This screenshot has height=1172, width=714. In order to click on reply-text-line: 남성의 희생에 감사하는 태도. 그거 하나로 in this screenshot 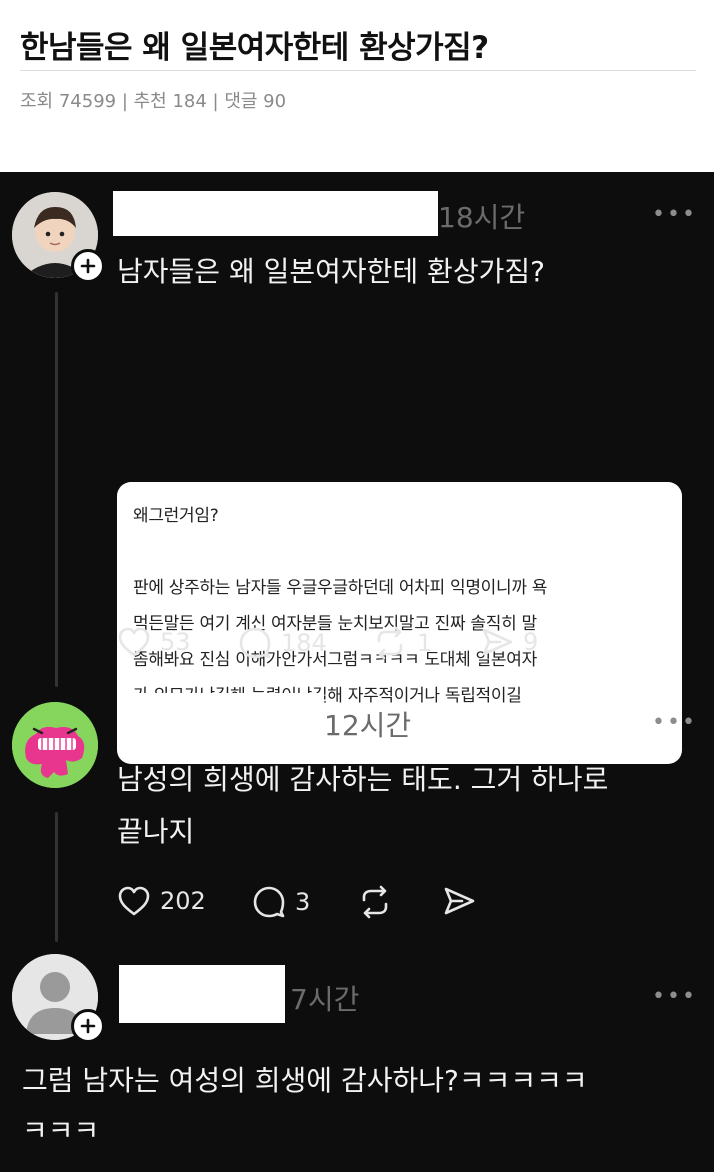, I will do `click(363, 779)`.